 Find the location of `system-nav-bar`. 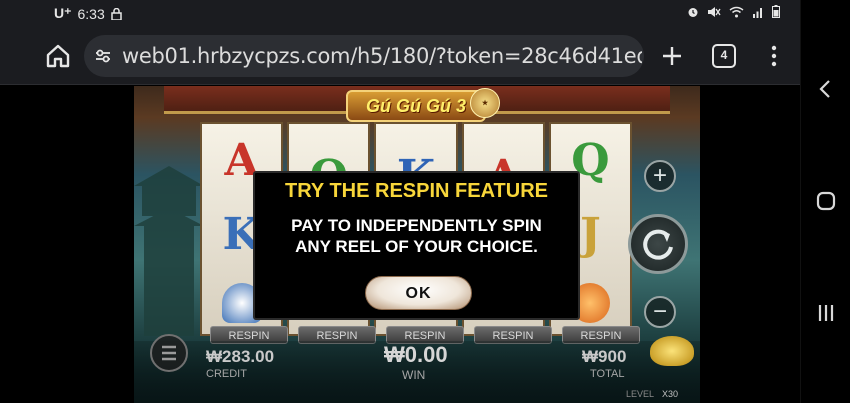

system-nav-bar is located at coordinates (825, 201).